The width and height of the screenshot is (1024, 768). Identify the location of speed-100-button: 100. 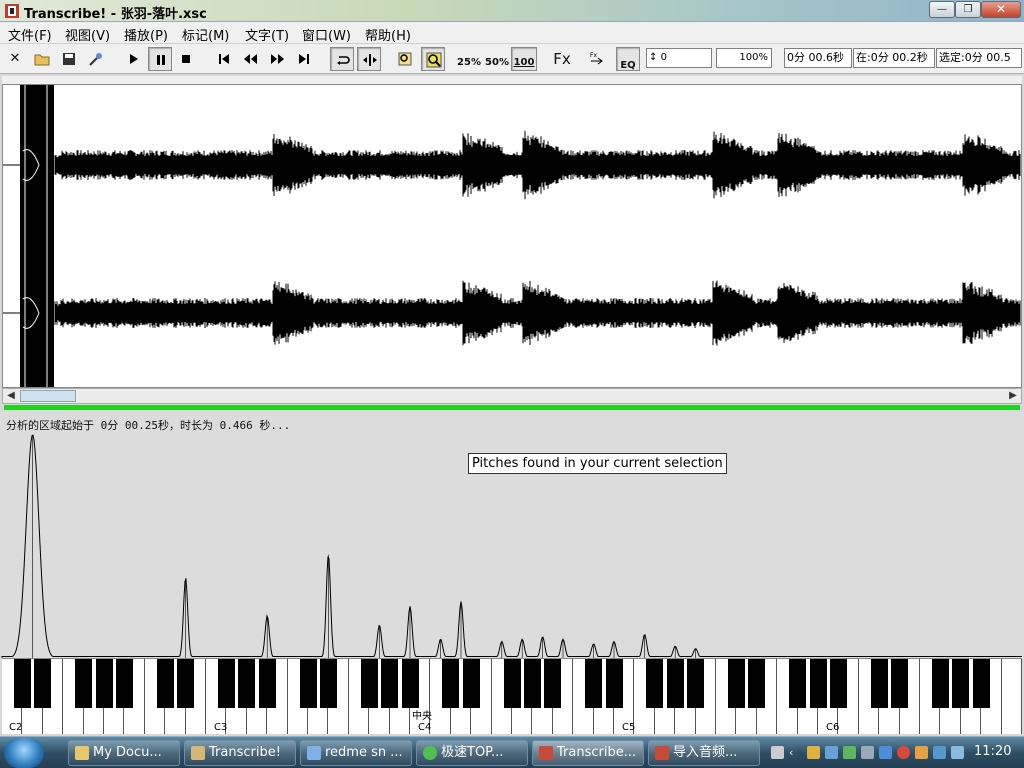
(524, 59).